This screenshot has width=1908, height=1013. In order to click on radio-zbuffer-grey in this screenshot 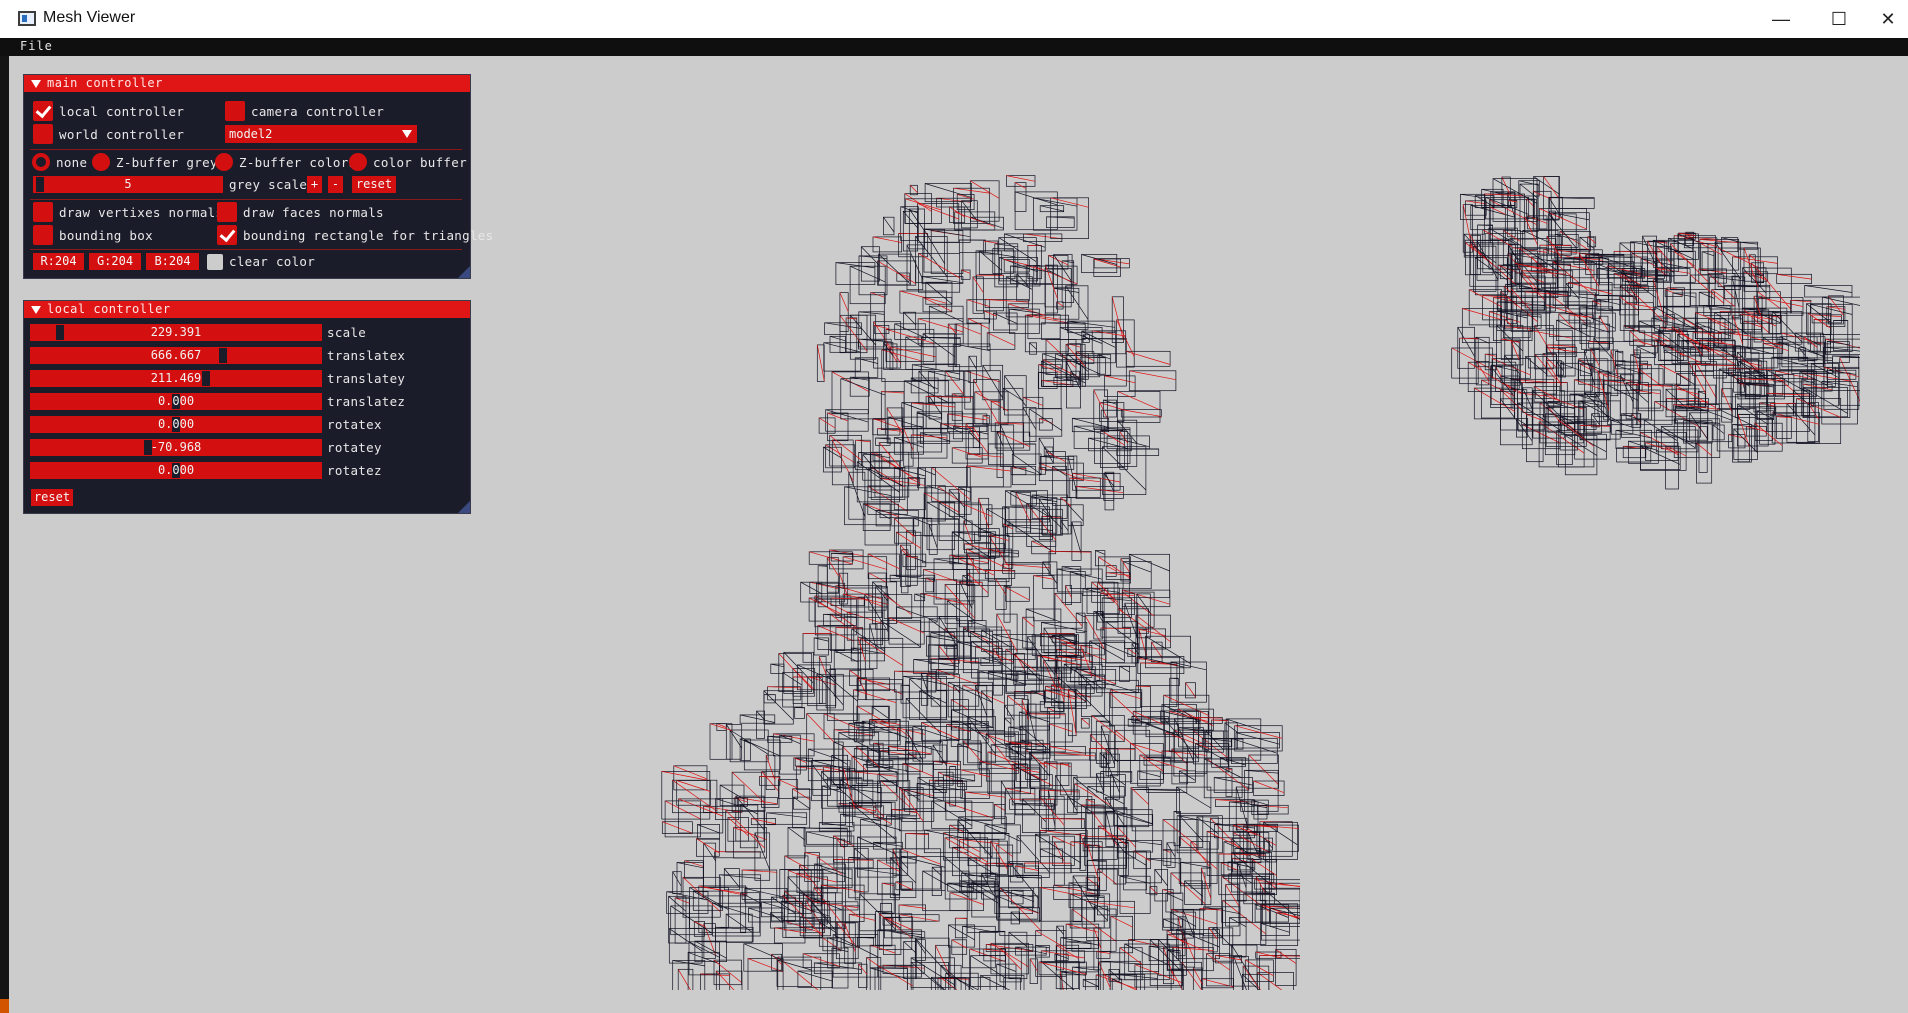, I will do `click(101, 162)`.